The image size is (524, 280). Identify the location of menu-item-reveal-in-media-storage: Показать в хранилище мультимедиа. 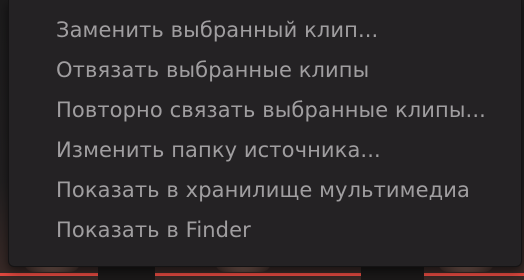
(265, 190).